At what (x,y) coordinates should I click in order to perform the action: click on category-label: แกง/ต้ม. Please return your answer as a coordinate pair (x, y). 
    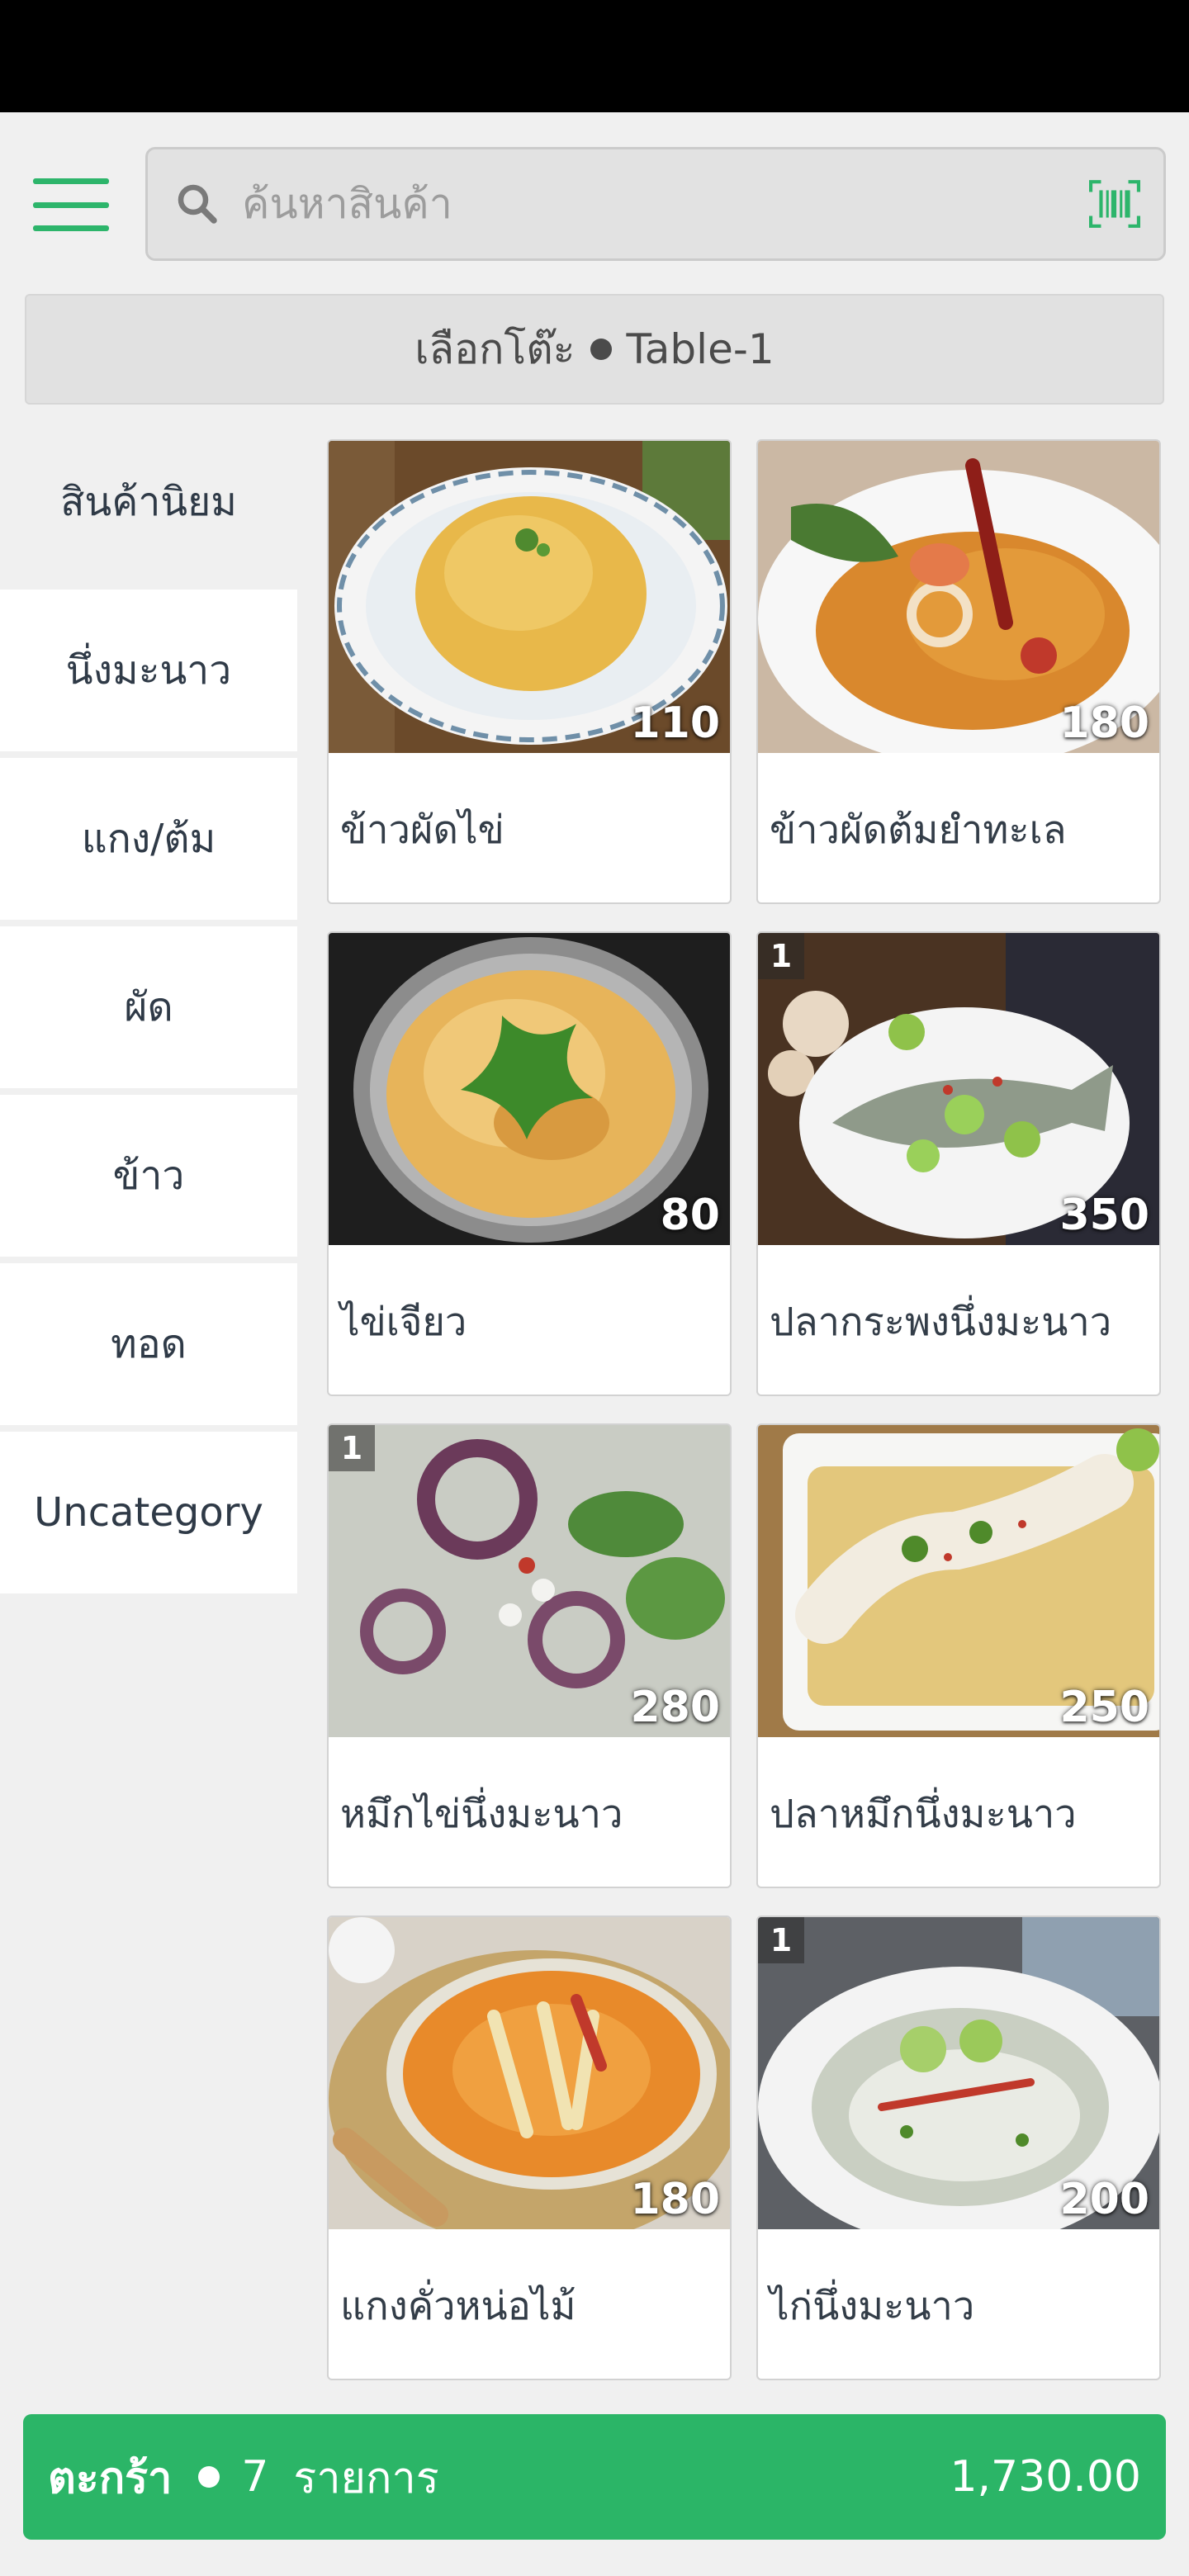
    Looking at the image, I should click on (148, 839).